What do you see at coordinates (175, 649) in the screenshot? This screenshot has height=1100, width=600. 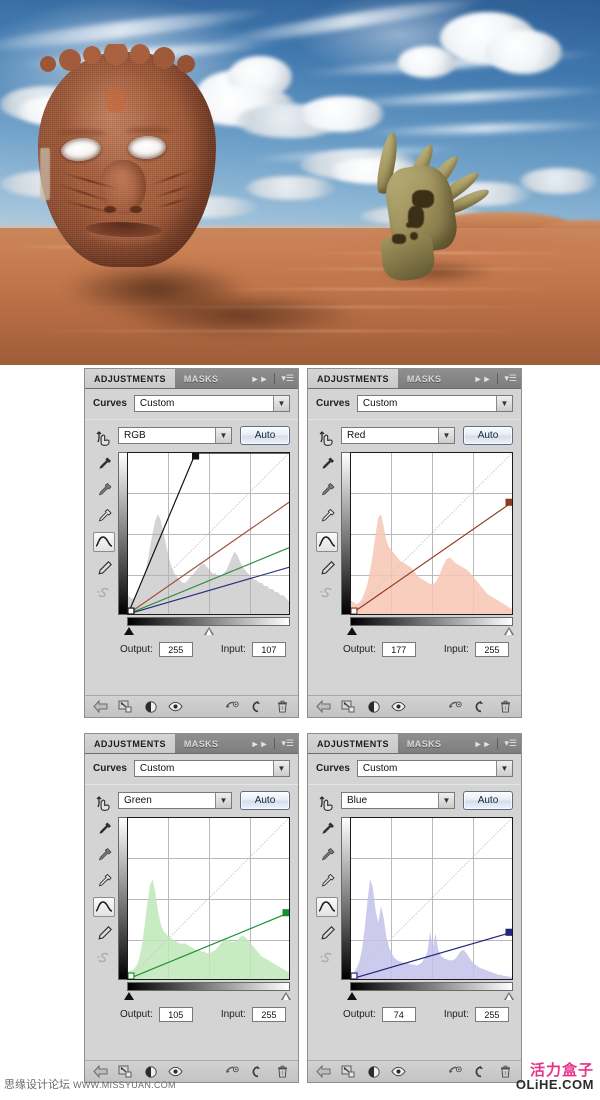 I see `output-field: 255` at bounding box center [175, 649].